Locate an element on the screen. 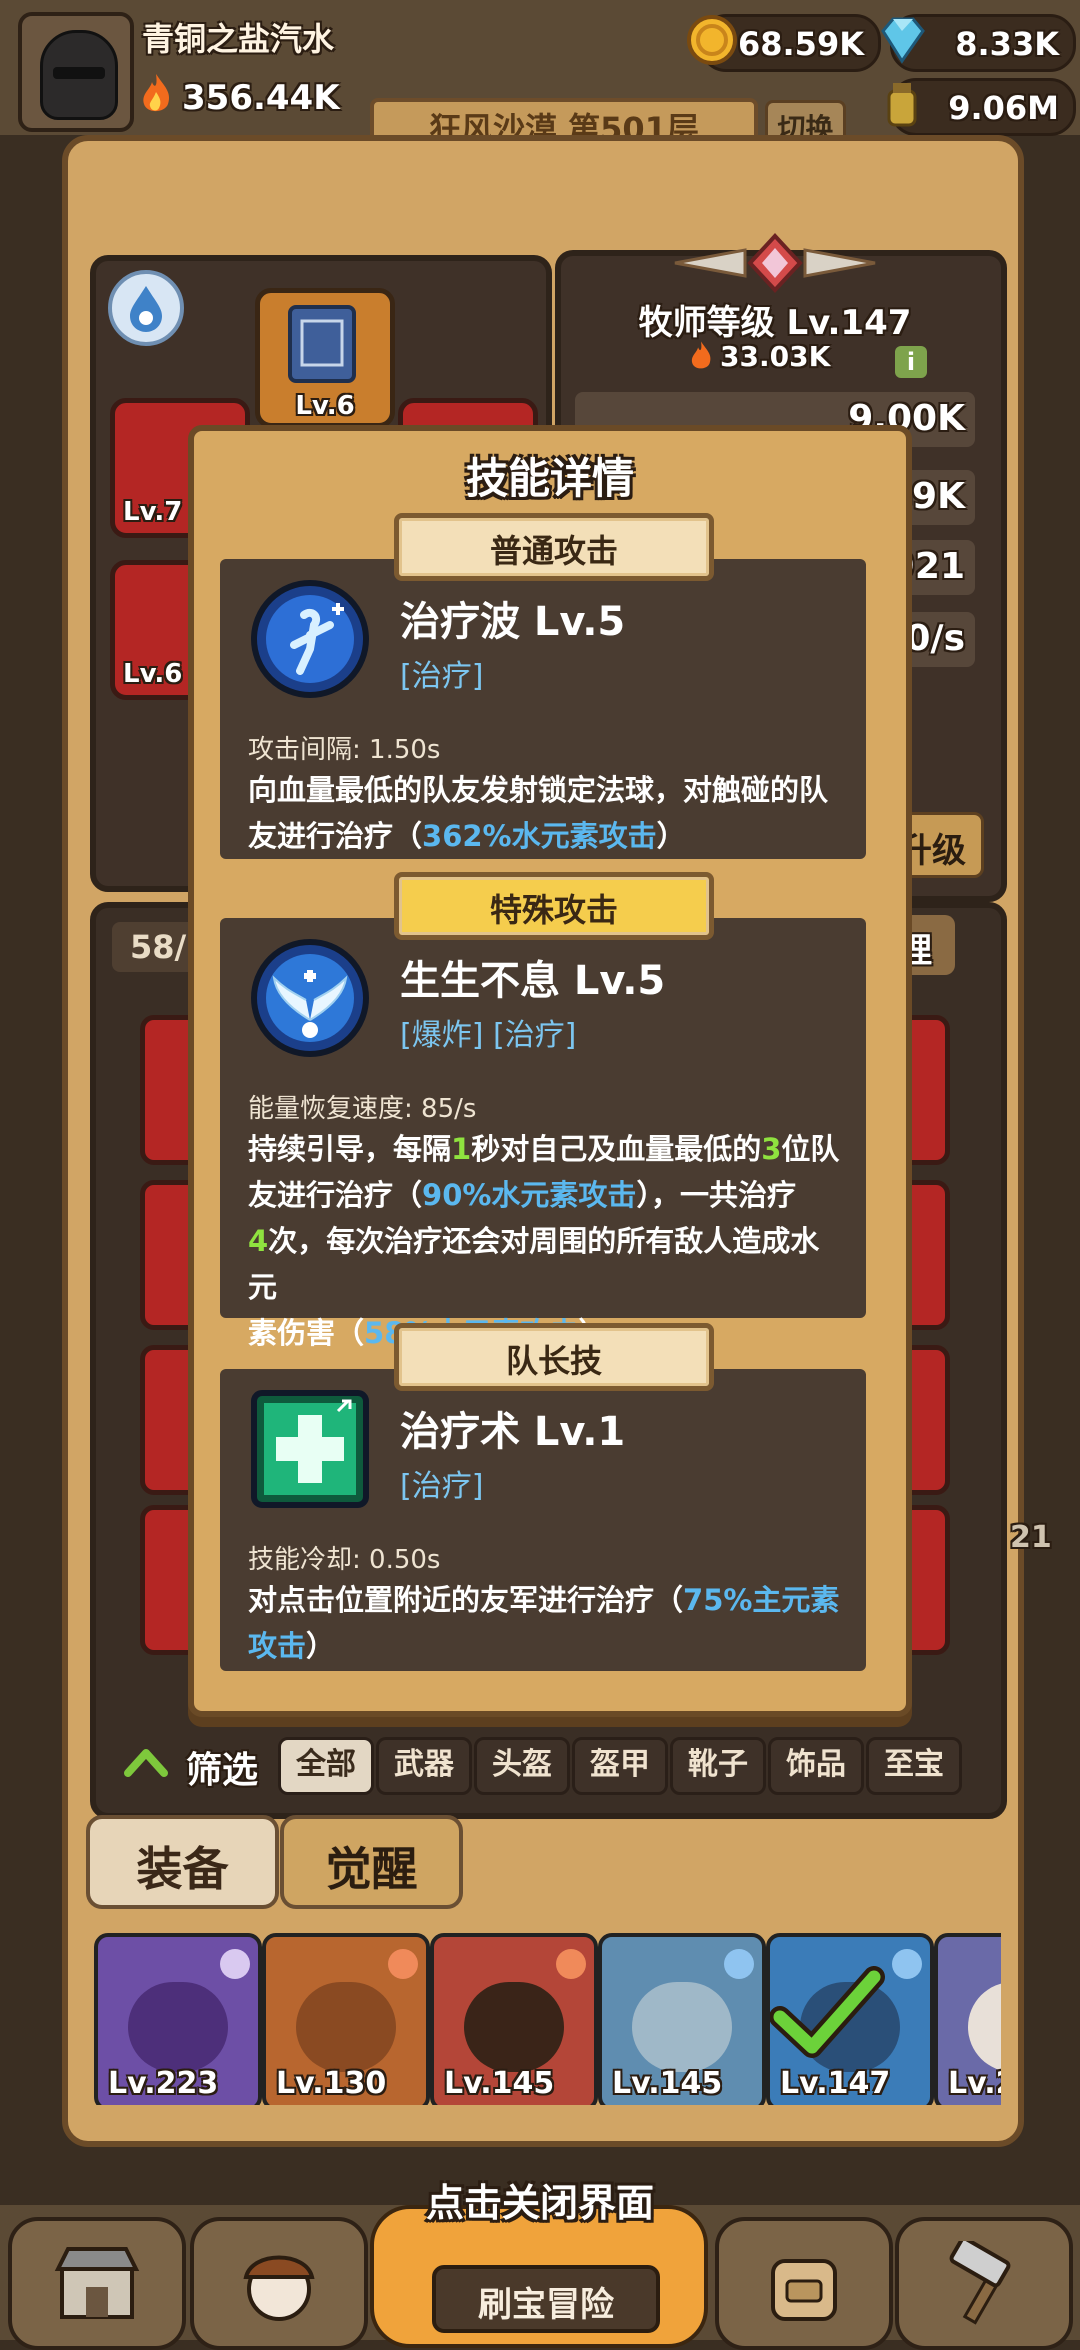  side-number: 21 is located at coordinates (1031, 1537).